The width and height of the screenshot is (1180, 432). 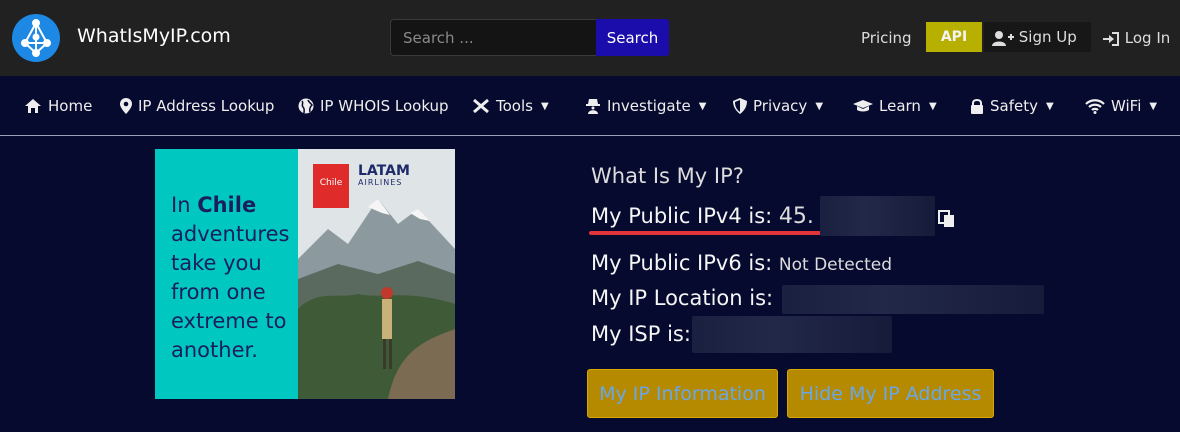 I want to click on location-row: My IP Location is:, so click(x=682, y=298).